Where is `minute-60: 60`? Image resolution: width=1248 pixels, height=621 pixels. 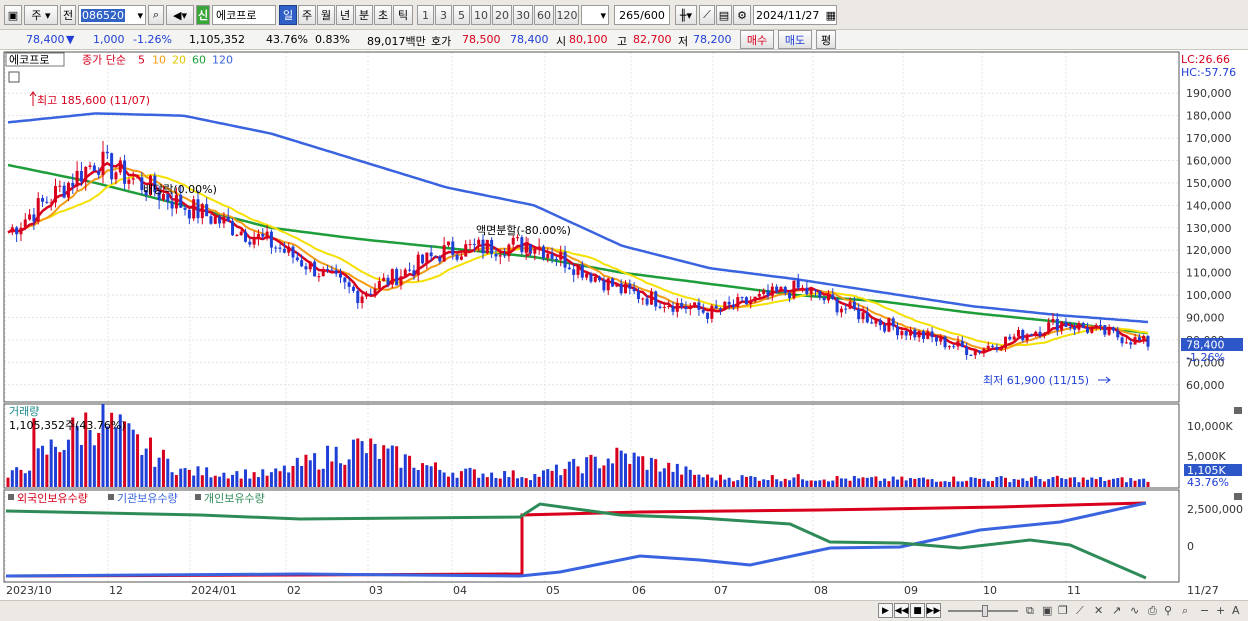 minute-60: 60 is located at coordinates (544, 15).